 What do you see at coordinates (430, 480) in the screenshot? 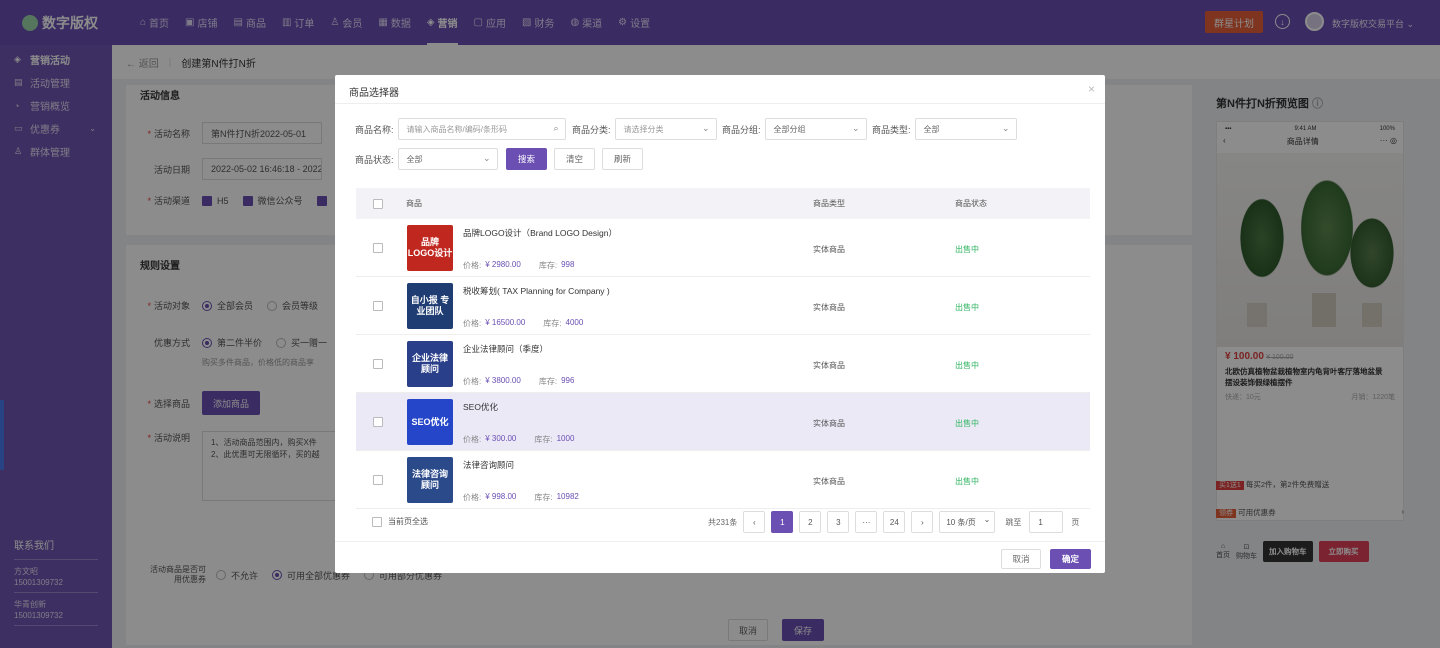
I see `product-thumbnail: 法律咨询 顾问` at bounding box center [430, 480].